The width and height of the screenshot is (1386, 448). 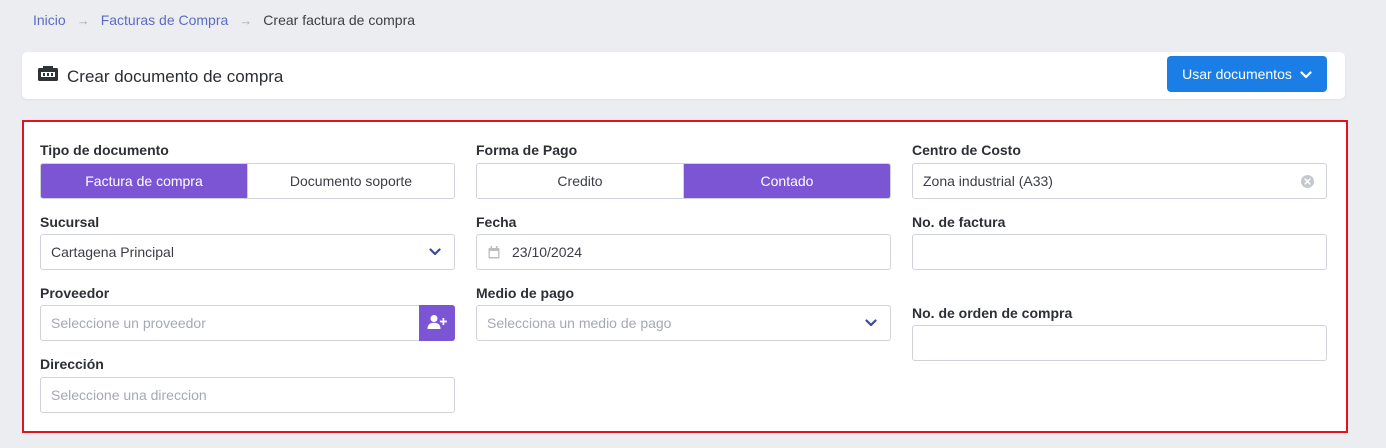 I want to click on centro-costo-select: Zona industrial (A33), so click(x=1119, y=181).